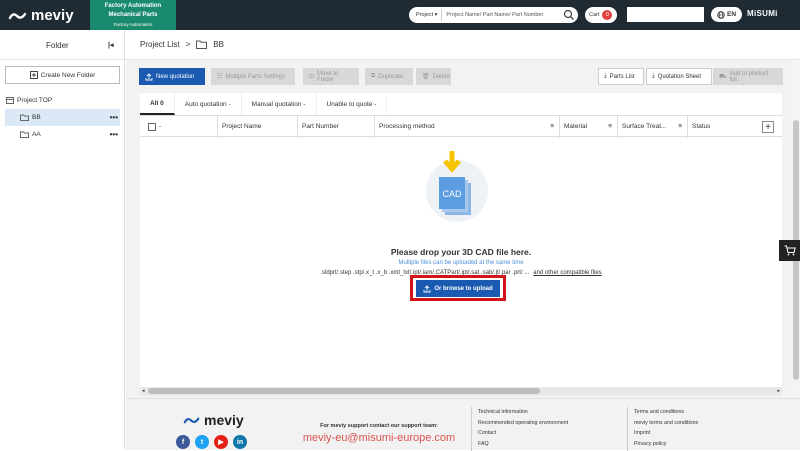 The height and width of the screenshot is (451, 800). What do you see at coordinates (41, 15) in the screenshot?
I see `meviy-logo: meviy` at bounding box center [41, 15].